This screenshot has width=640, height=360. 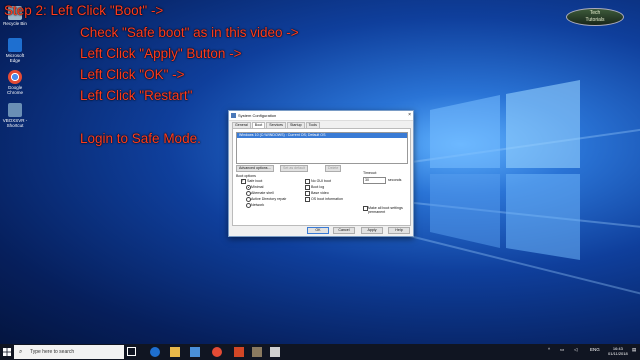 What do you see at coordinates (294, 168) in the screenshot?
I see `set-as-default-button: Set as default` at bounding box center [294, 168].